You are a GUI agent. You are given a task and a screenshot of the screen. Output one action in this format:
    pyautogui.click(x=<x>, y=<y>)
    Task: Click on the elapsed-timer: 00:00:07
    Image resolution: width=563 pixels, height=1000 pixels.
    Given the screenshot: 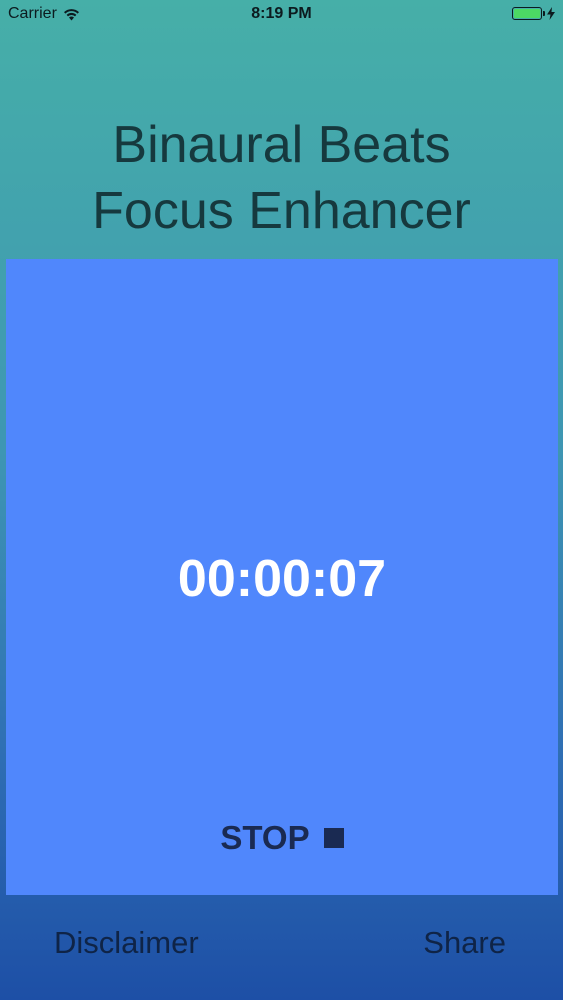 What is the action you would take?
    pyautogui.click(x=282, y=579)
    